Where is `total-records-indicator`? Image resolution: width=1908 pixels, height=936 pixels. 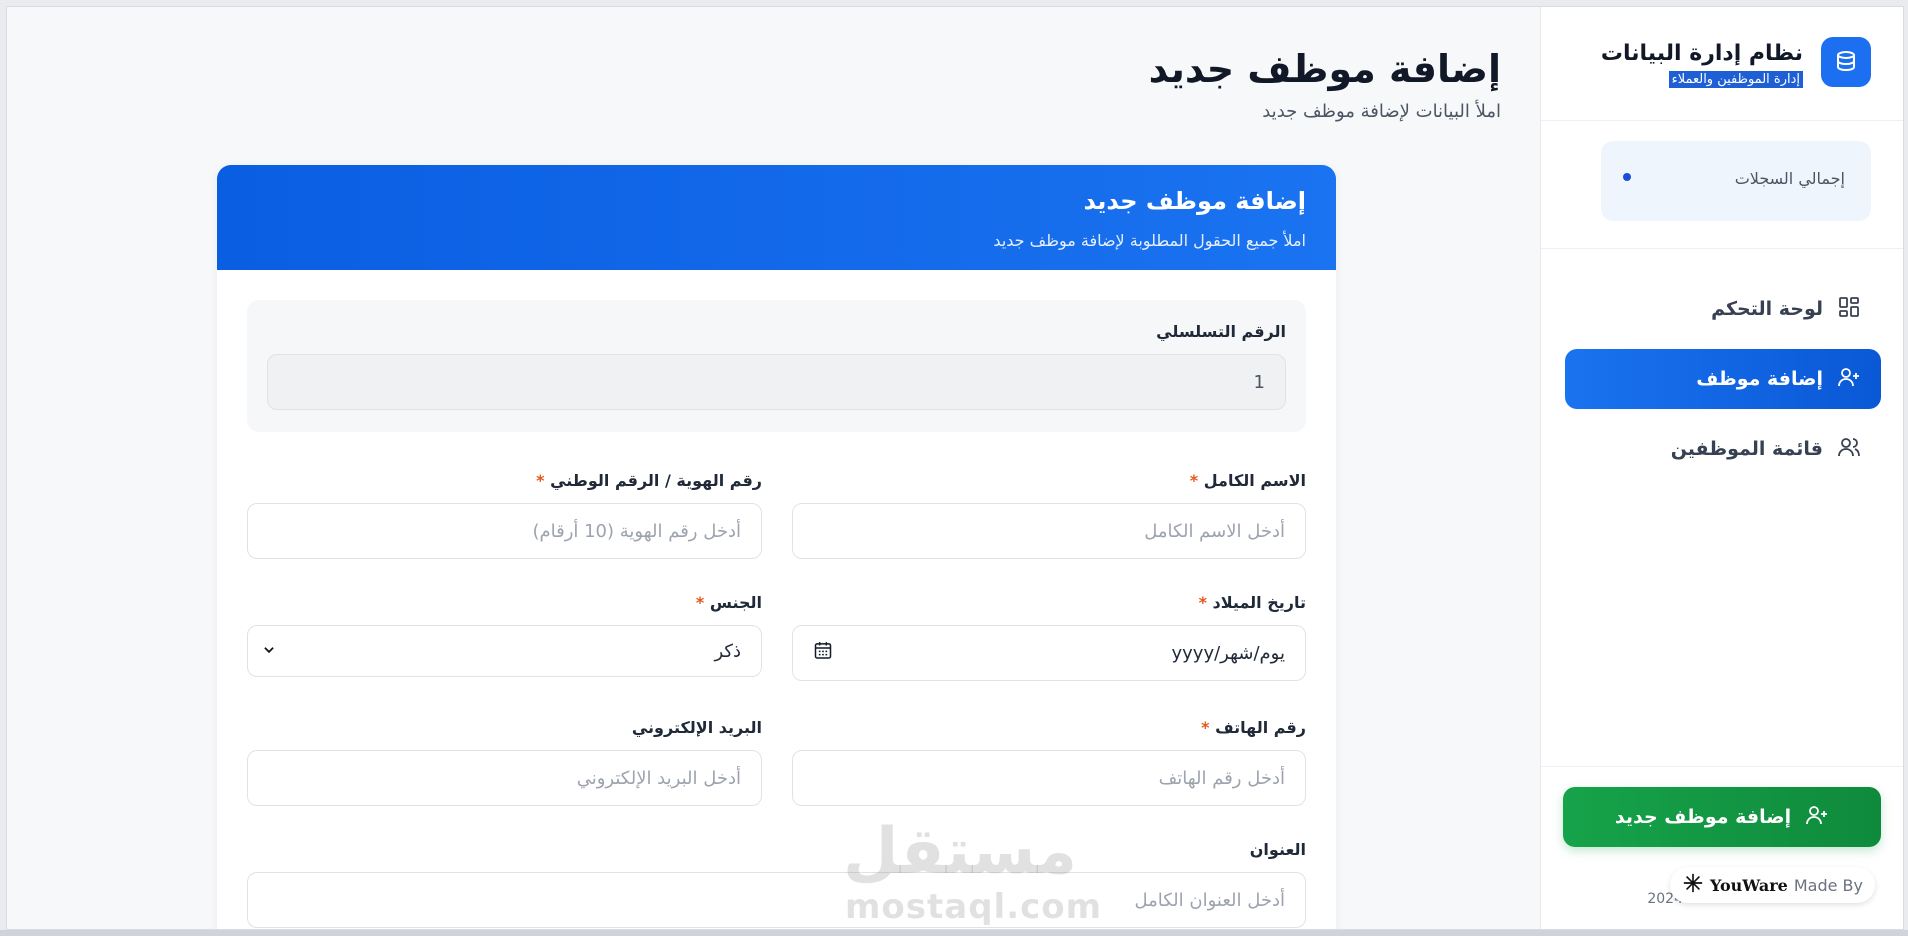 total-records-indicator is located at coordinates (1627, 177).